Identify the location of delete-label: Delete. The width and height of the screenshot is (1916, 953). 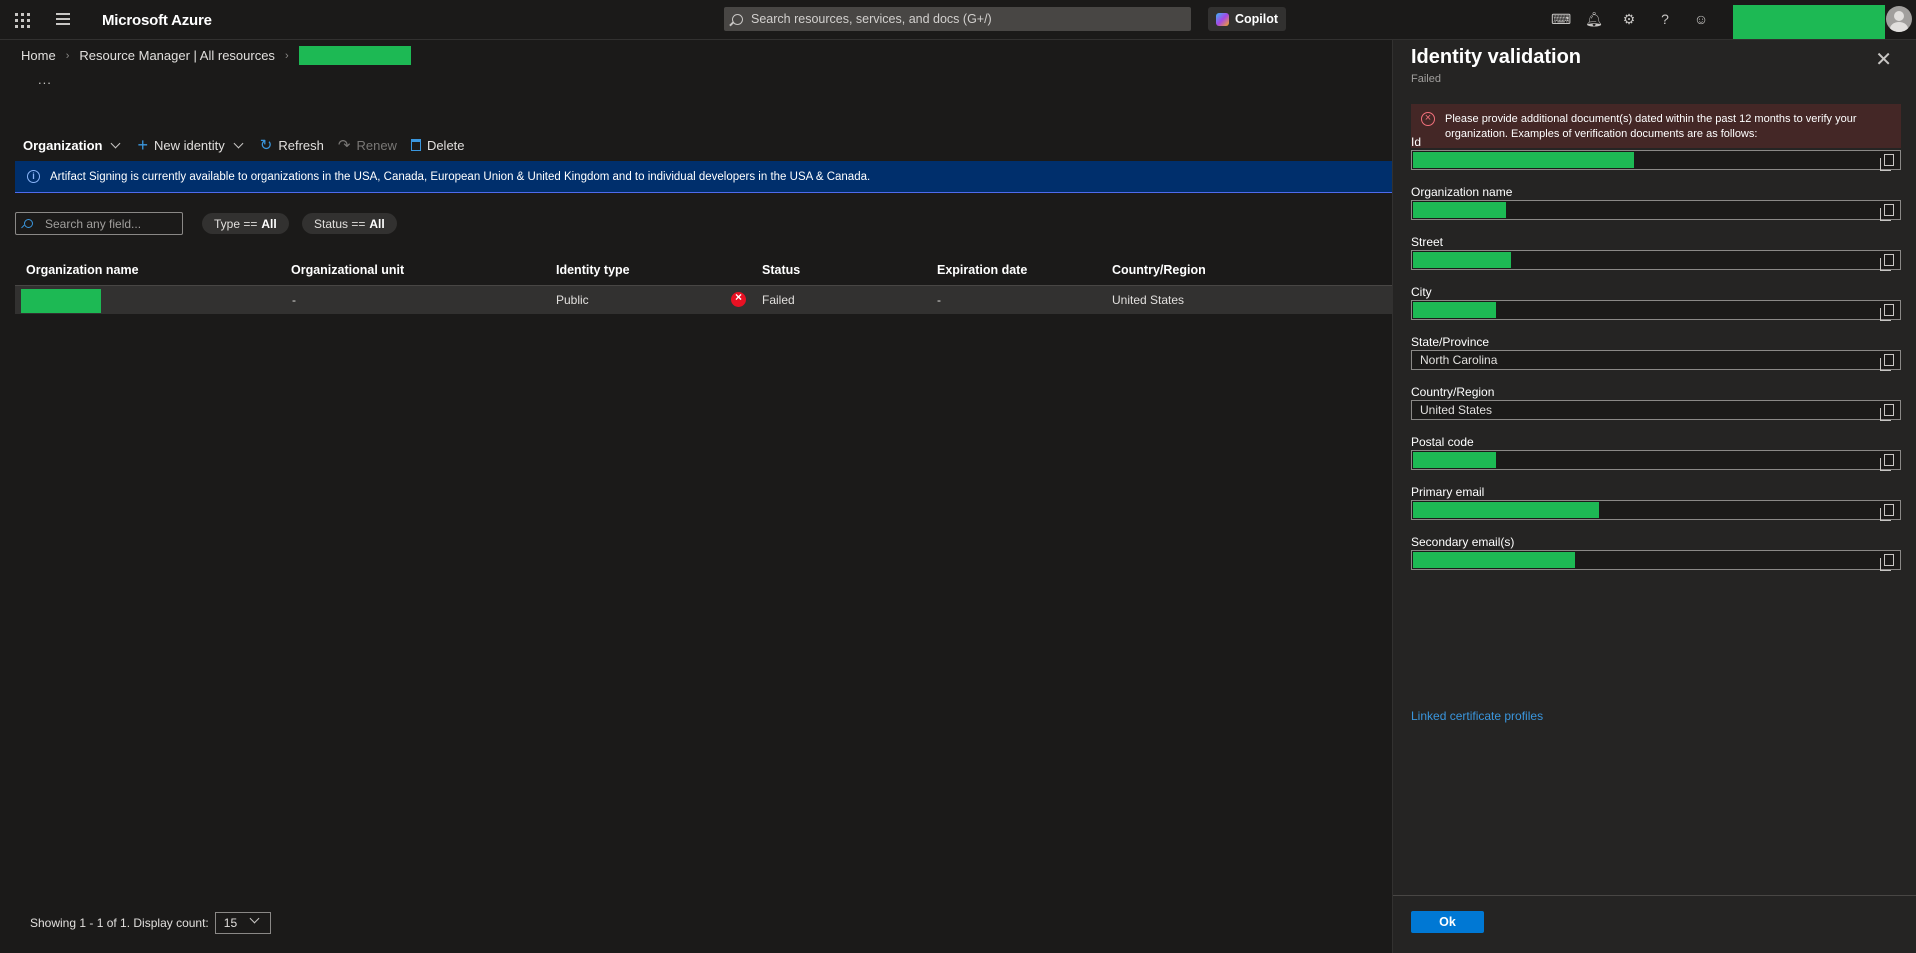
(445, 145).